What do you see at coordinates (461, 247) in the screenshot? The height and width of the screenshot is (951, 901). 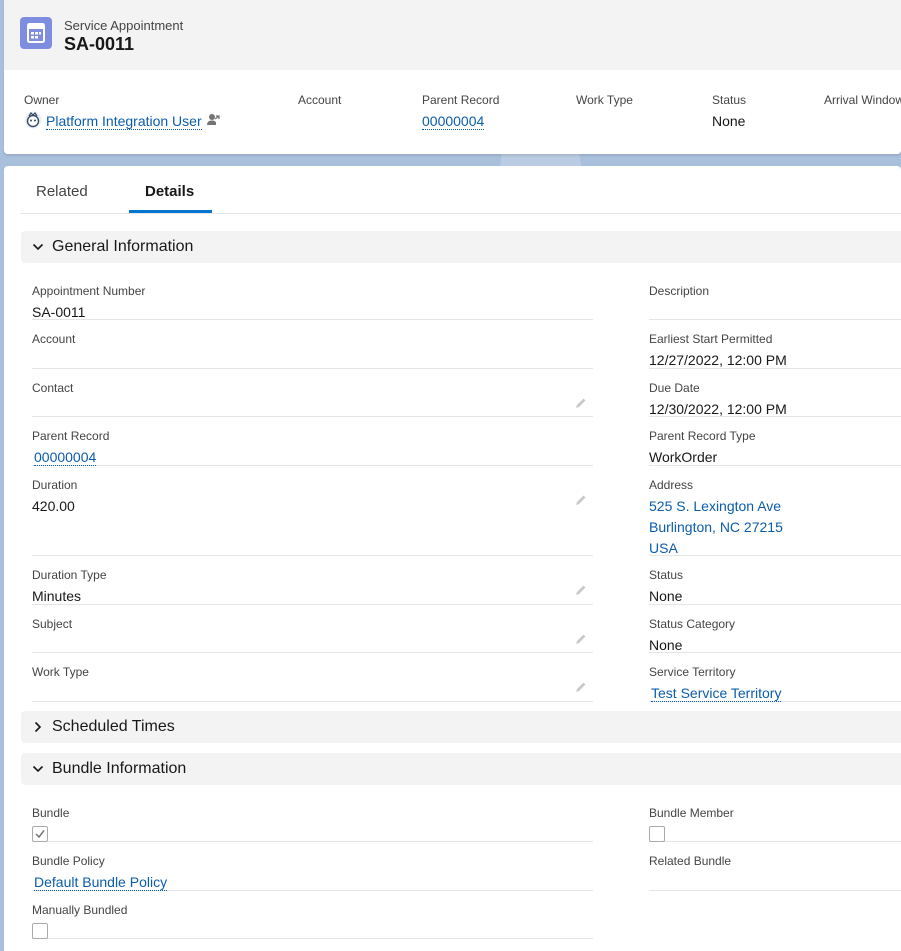 I see `section-general-information: General Information` at bounding box center [461, 247].